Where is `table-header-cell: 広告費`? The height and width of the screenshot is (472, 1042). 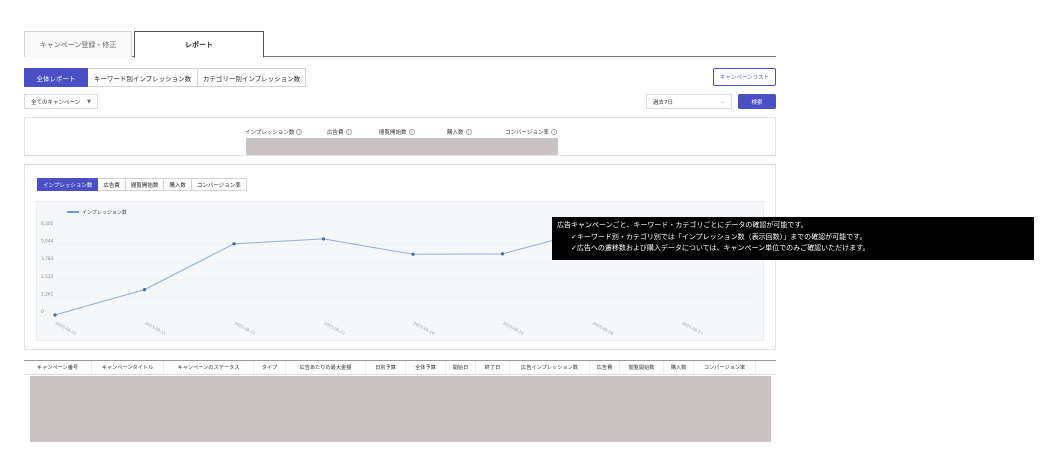
table-header-cell: 広告費 is located at coordinates (605, 367).